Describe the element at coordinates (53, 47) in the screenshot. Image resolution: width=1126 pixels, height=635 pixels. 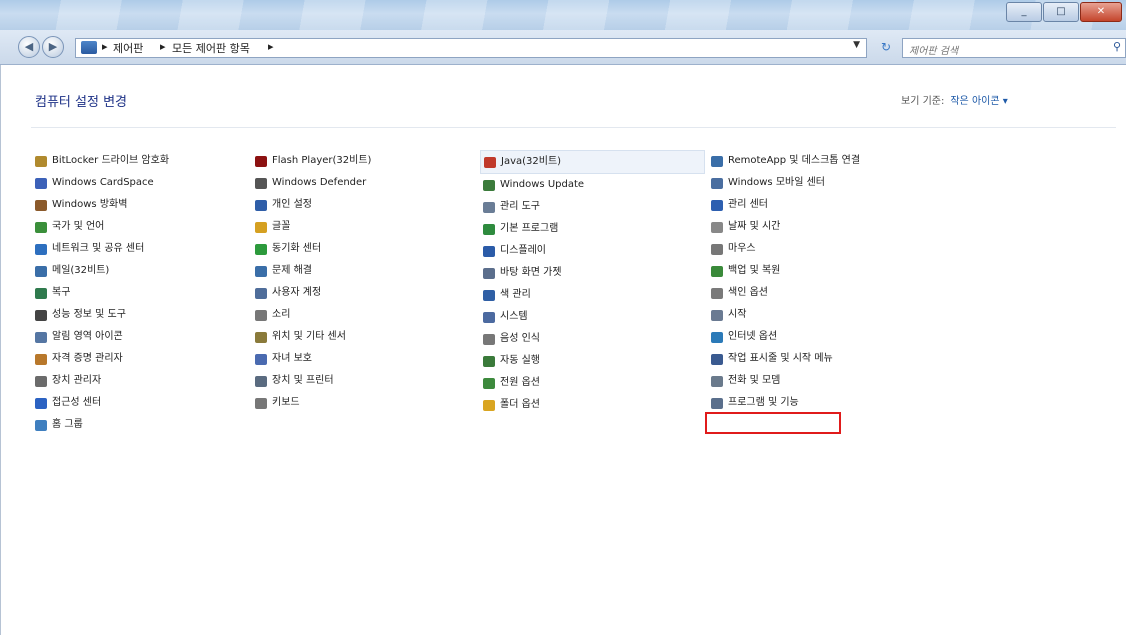
I see `forward-button: ▶` at that location.